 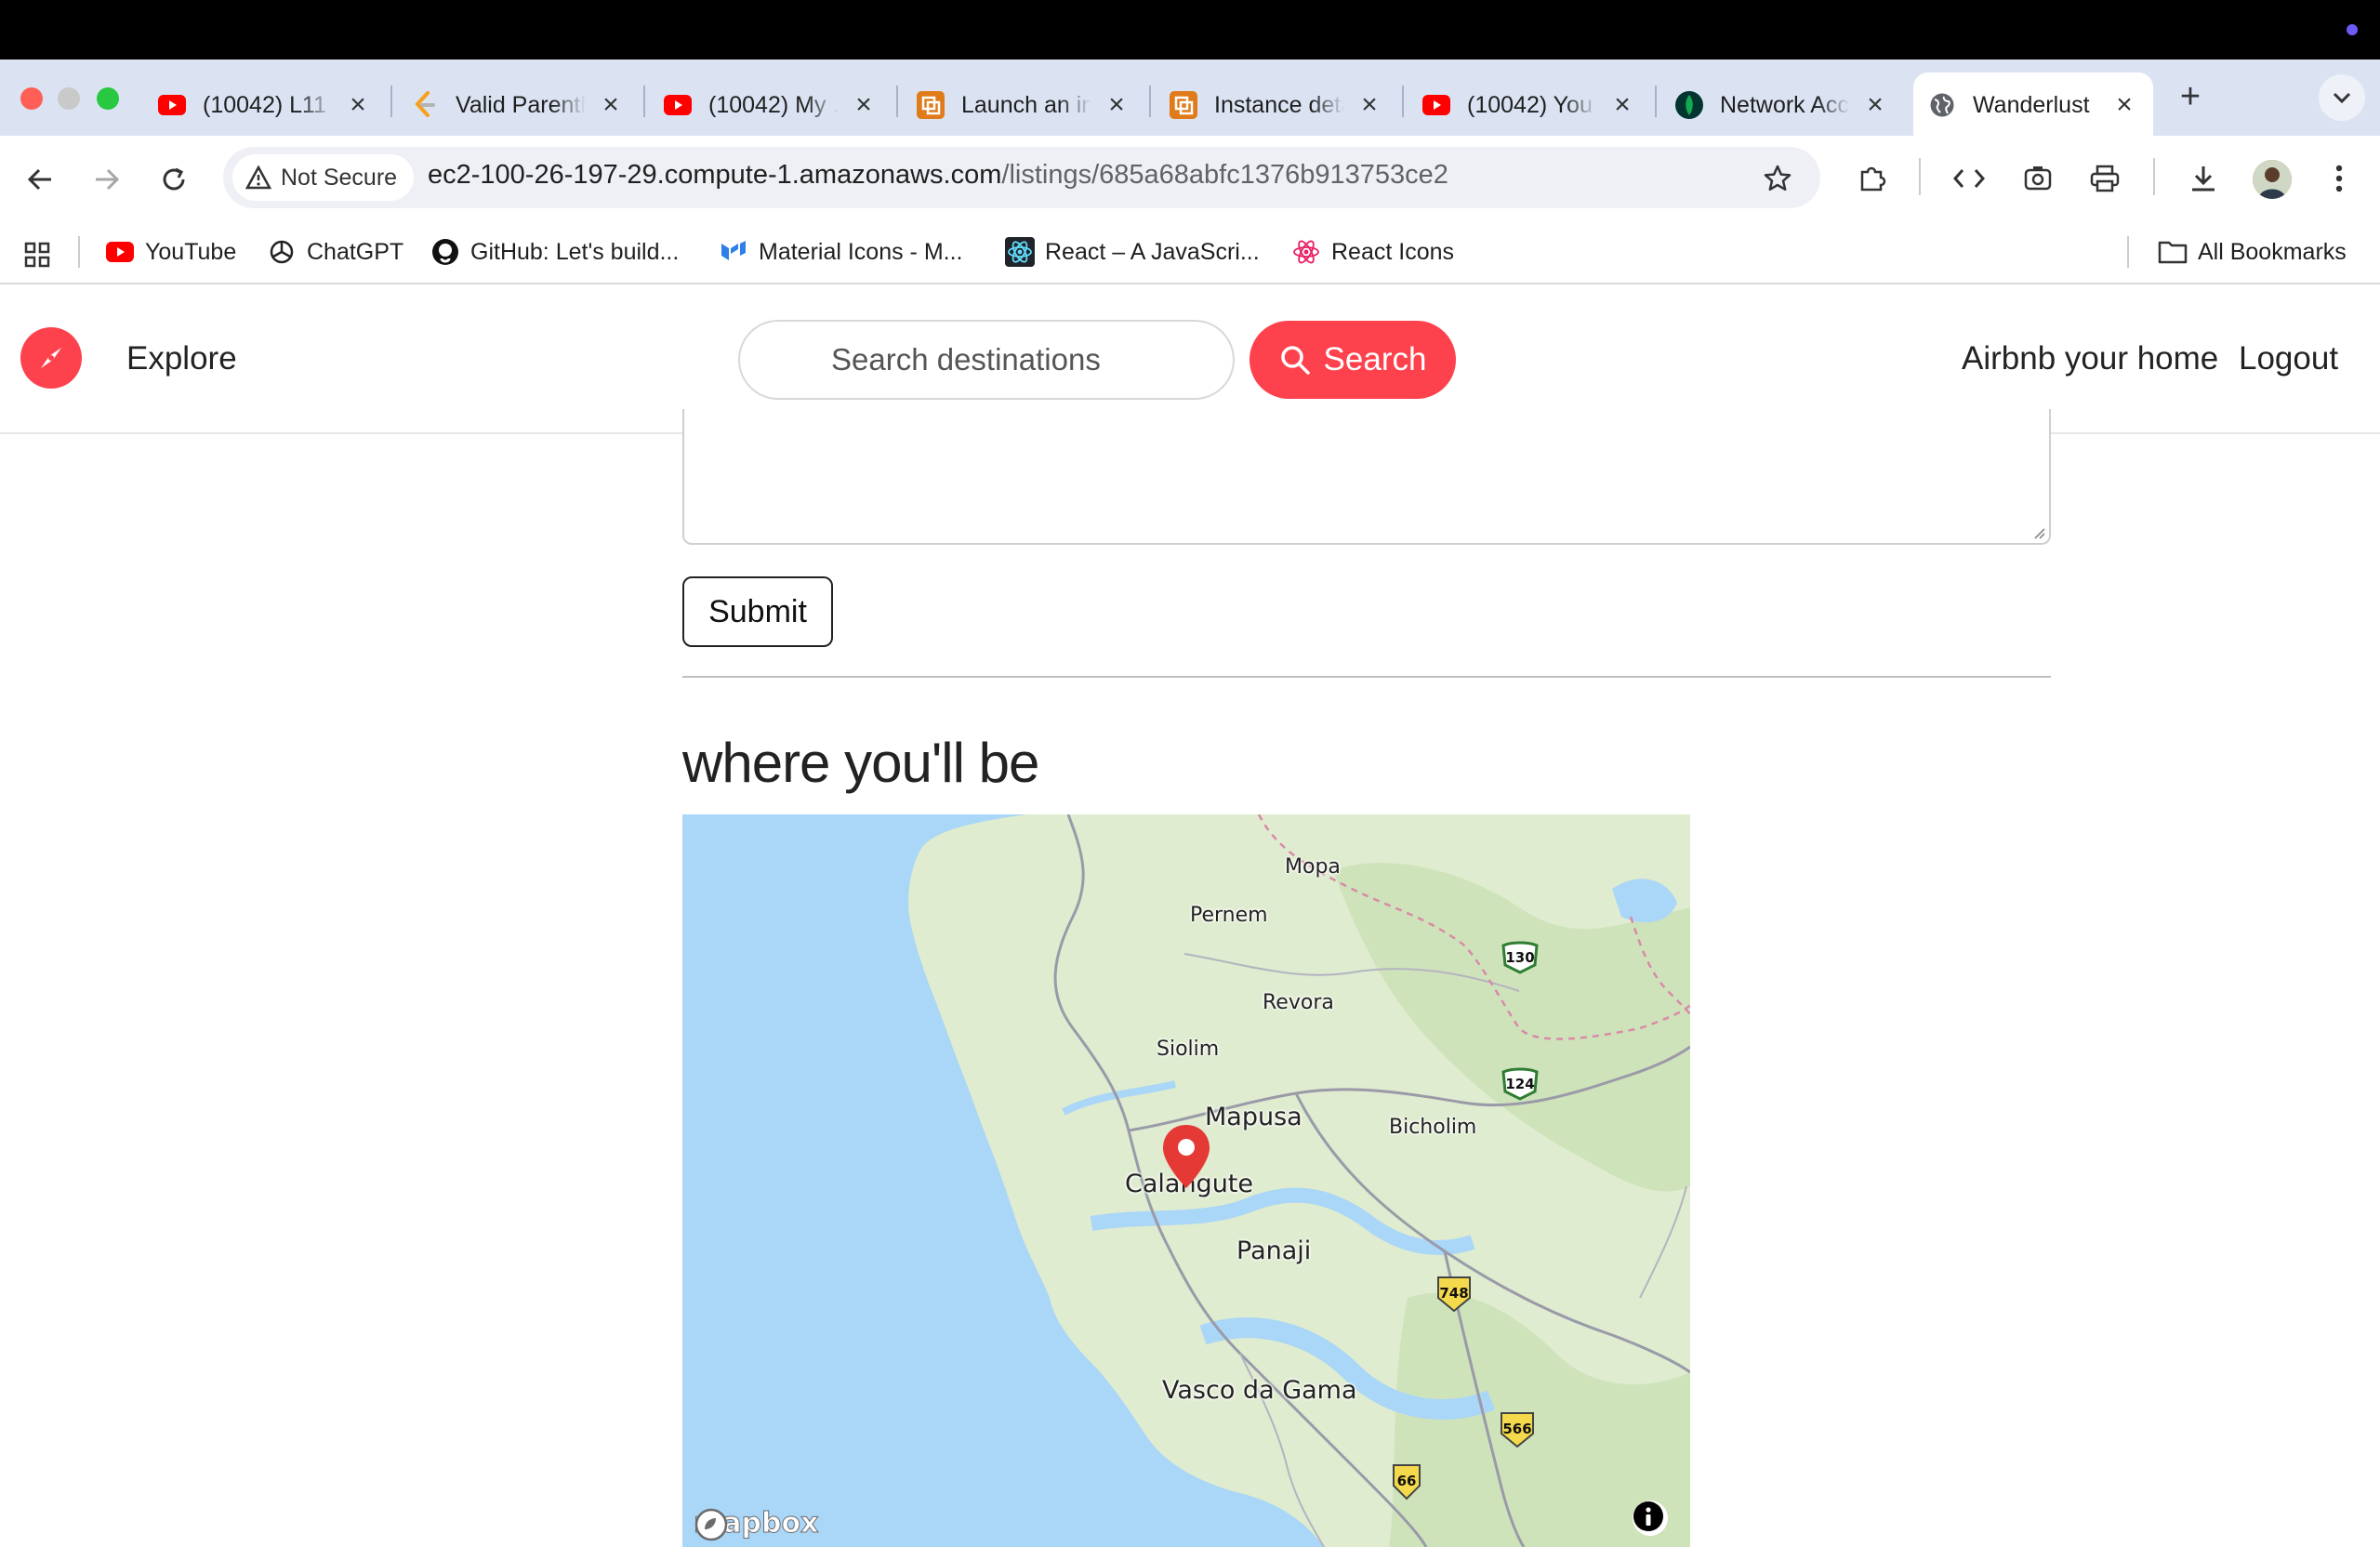 I want to click on devtools-button, so click(x=1969, y=178).